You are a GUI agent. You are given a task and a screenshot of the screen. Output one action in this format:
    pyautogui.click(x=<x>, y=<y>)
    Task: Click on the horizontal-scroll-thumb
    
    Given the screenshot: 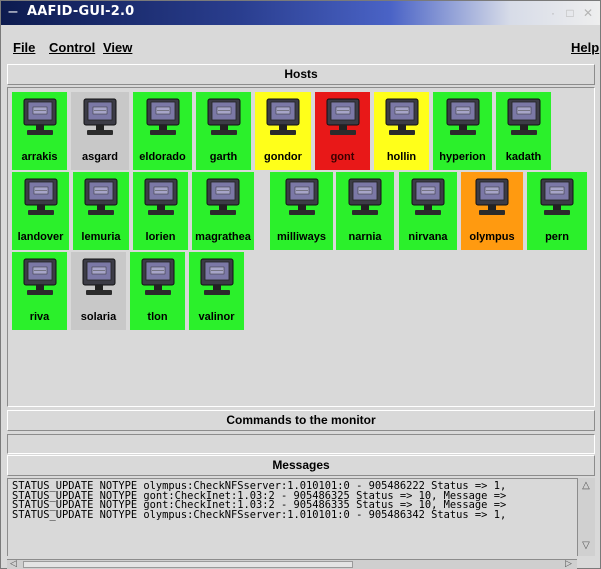 What is the action you would take?
    pyautogui.click(x=188, y=564)
    